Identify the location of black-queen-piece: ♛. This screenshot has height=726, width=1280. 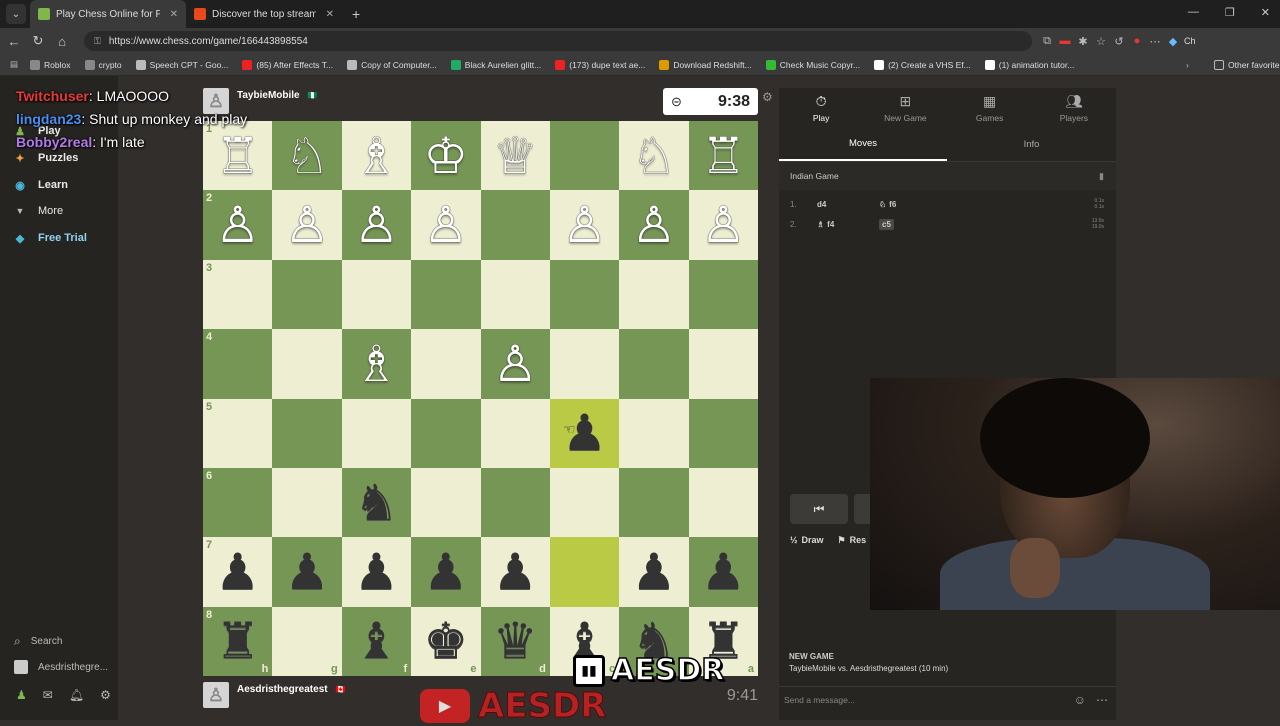
(515, 641).